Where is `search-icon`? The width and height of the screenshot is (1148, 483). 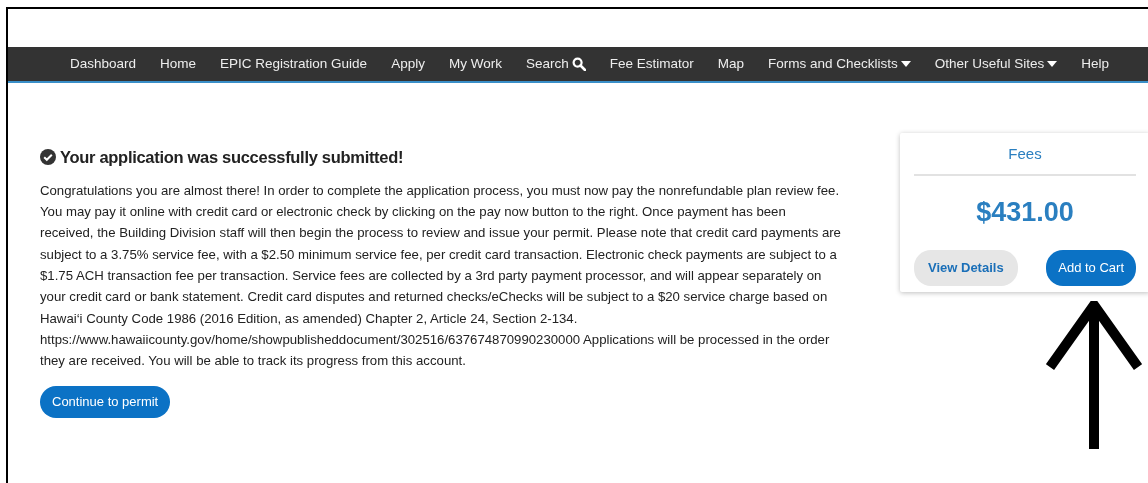
search-icon is located at coordinates (578, 64).